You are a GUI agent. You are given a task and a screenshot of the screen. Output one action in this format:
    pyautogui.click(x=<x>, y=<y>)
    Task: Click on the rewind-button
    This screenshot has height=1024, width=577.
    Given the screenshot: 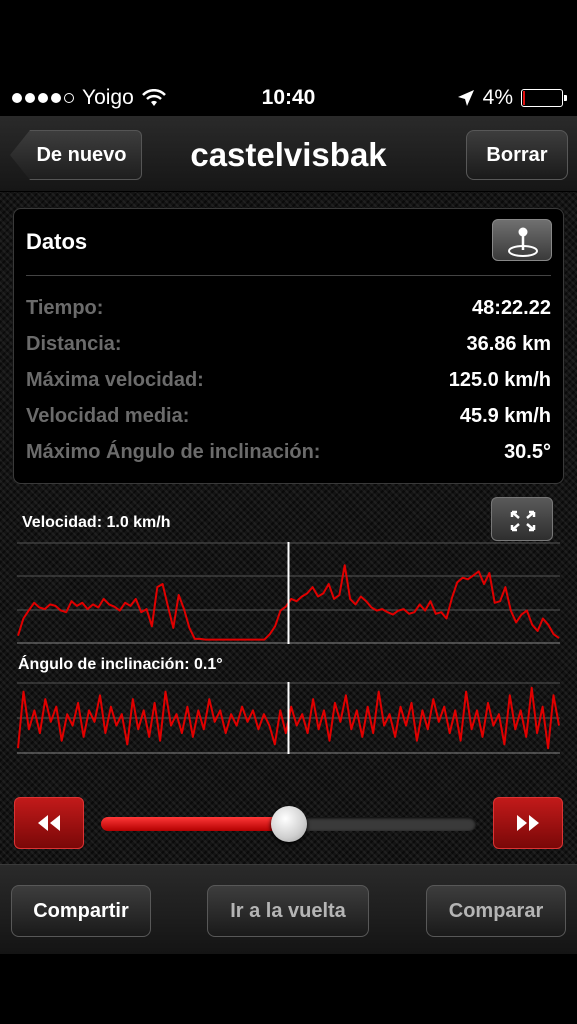 What is the action you would take?
    pyautogui.click(x=49, y=823)
    